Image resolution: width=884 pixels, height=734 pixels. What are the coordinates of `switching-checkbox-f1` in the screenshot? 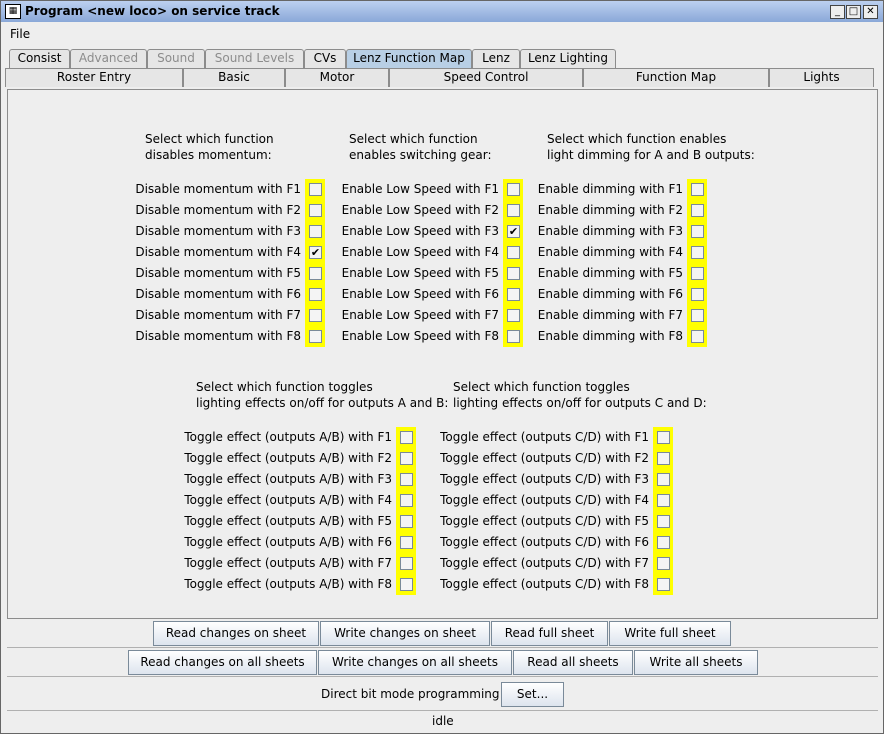 It's located at (513, 189).